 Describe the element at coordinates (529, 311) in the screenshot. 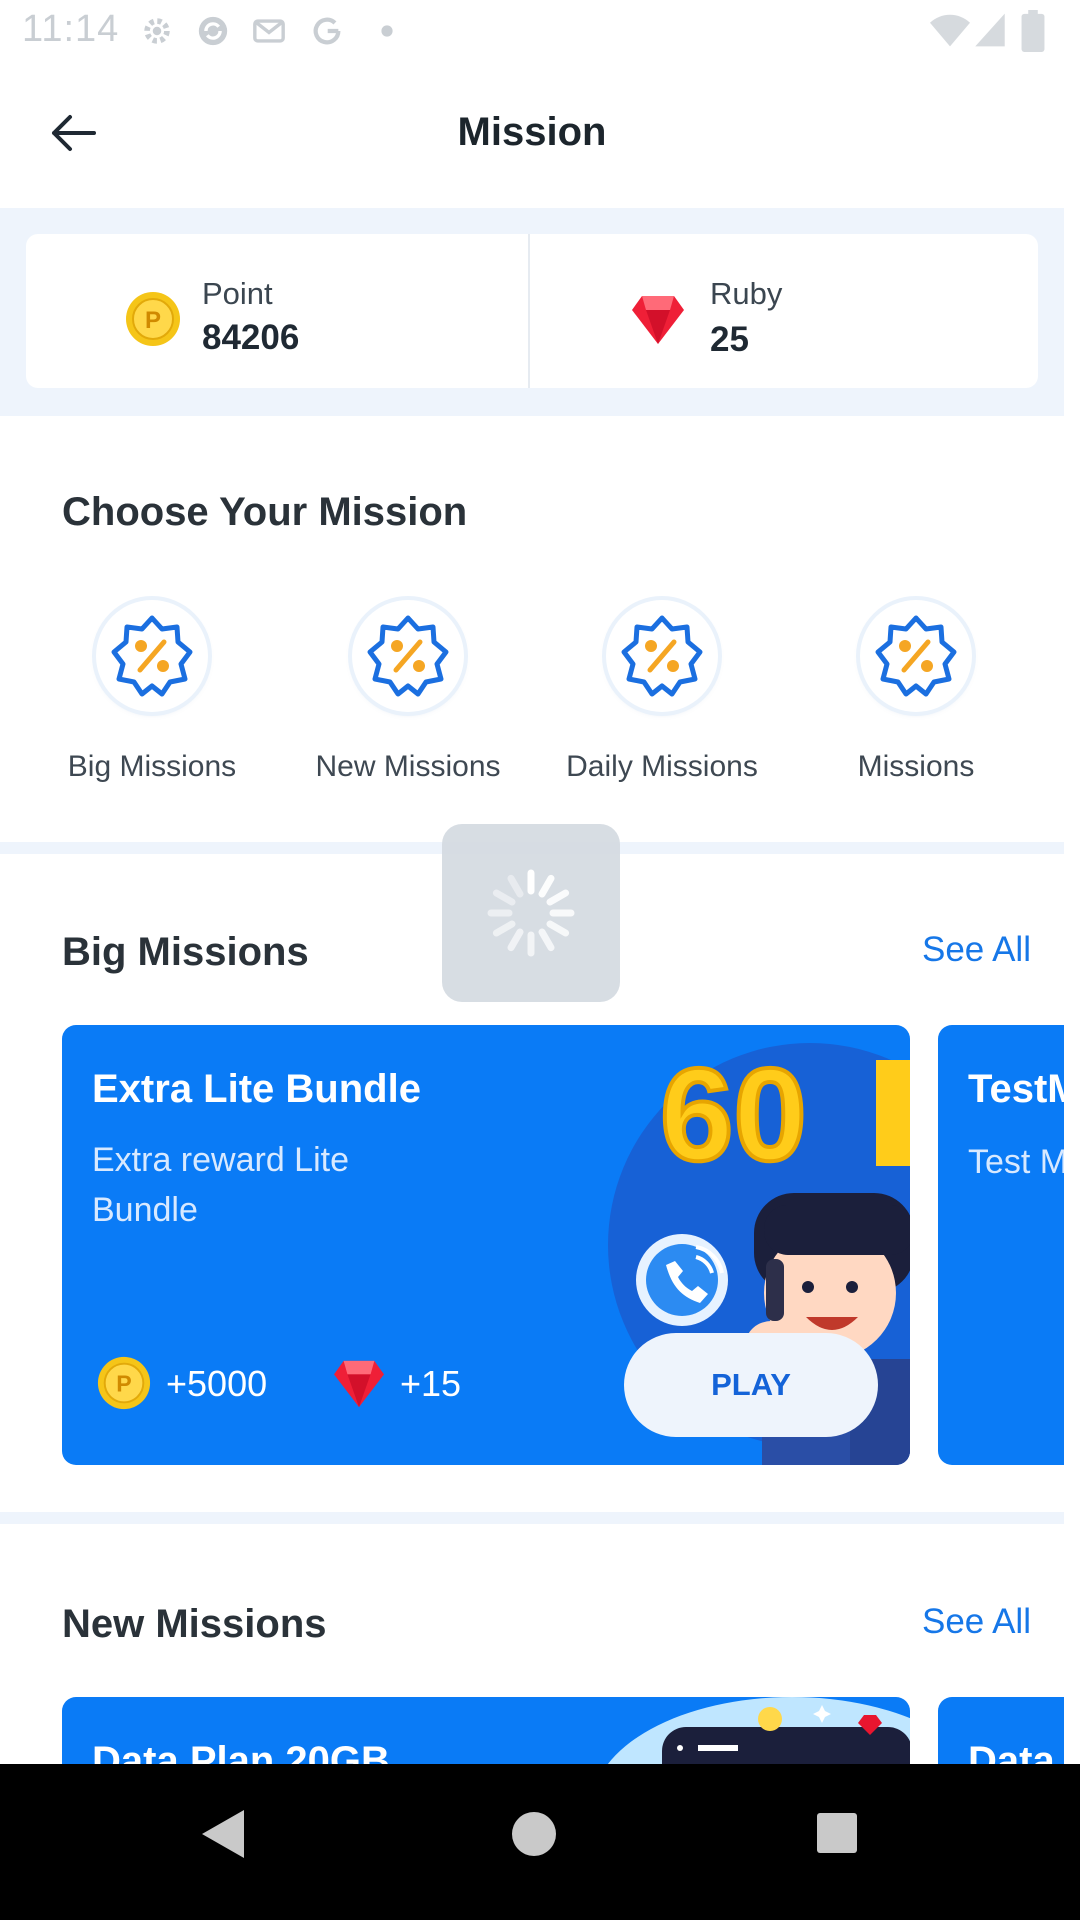

I see `wallet-divider` at that location.